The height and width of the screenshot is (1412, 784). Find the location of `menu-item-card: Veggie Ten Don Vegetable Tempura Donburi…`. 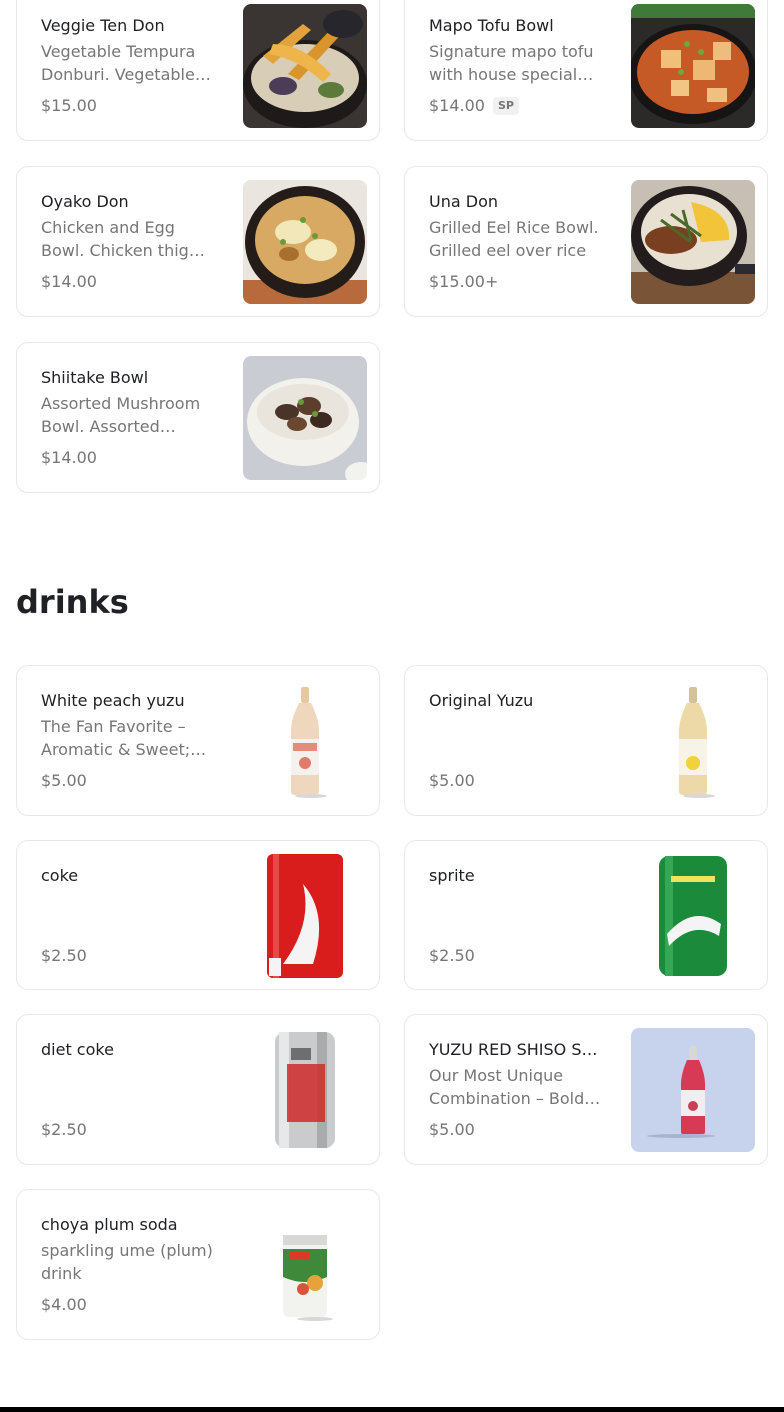

menu-item-card: Veggie Ten Don Vegetable Tempura Donburi… is located at coordinates (198, 70).